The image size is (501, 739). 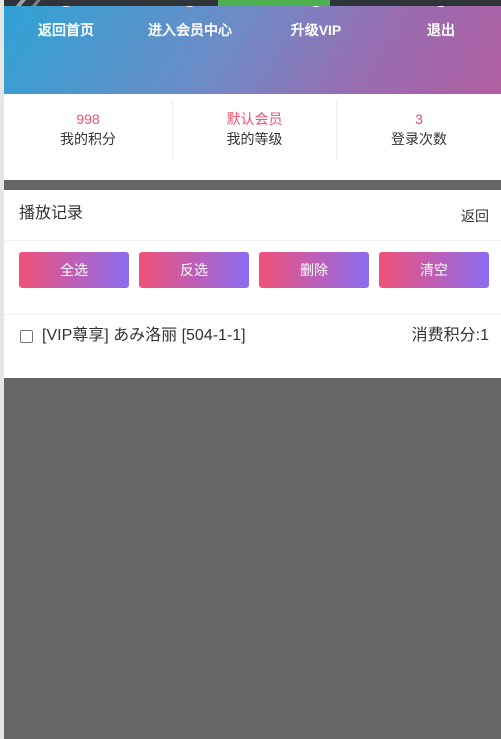 I want to click on header-banner: 返回首页 进入会员中心 升级VIP 退出, so click(x=252, y=47).